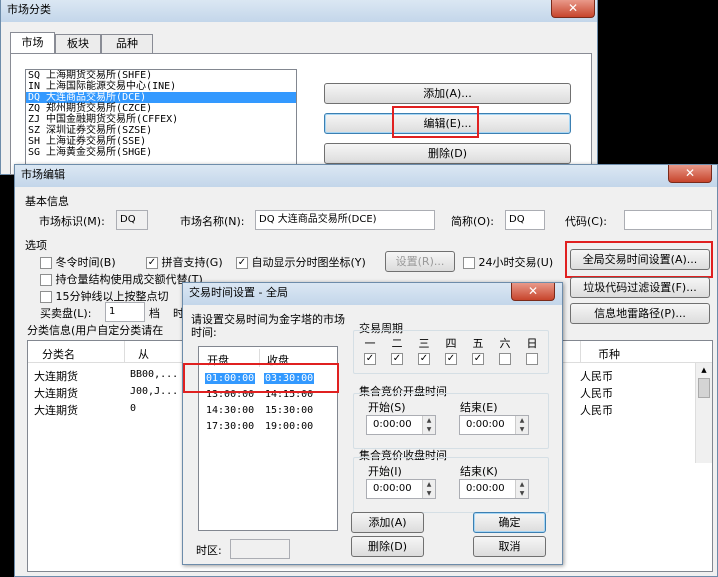 This screenshot has width=718, height=577. I want to click on session-header-divider, so click(259, 358).